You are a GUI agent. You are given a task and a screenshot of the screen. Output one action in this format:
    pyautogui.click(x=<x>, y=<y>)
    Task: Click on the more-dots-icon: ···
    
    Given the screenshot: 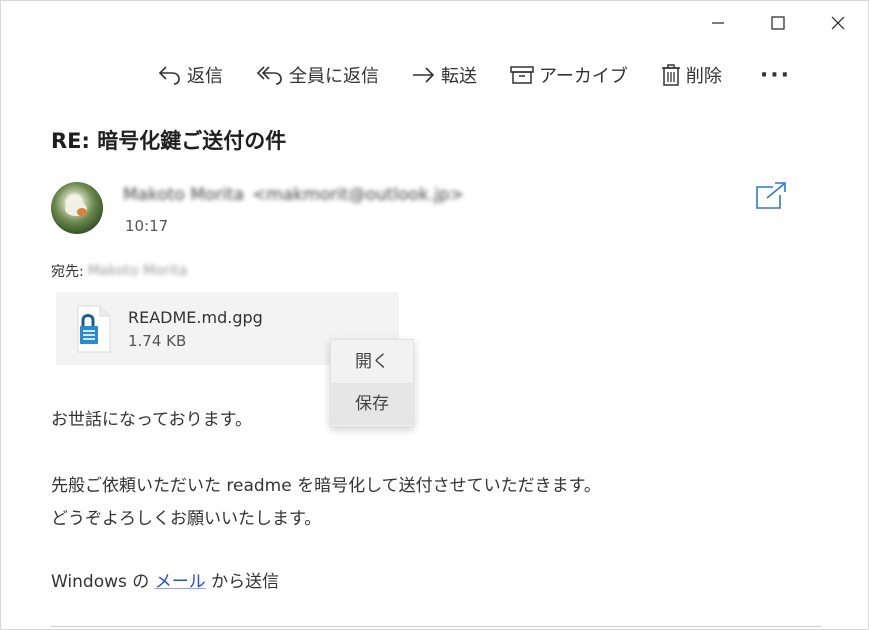 What is the action you would take?
    pyautogui.click(x=775, y=75)
    